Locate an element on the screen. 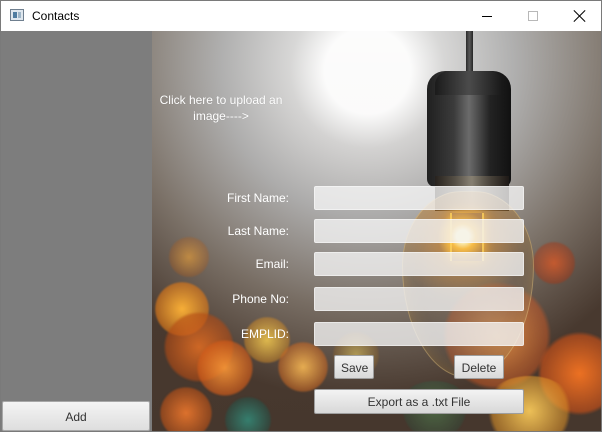 The width and height of the screenshot is (602, 432). bulb-socket is located at coordinates (469, 129).